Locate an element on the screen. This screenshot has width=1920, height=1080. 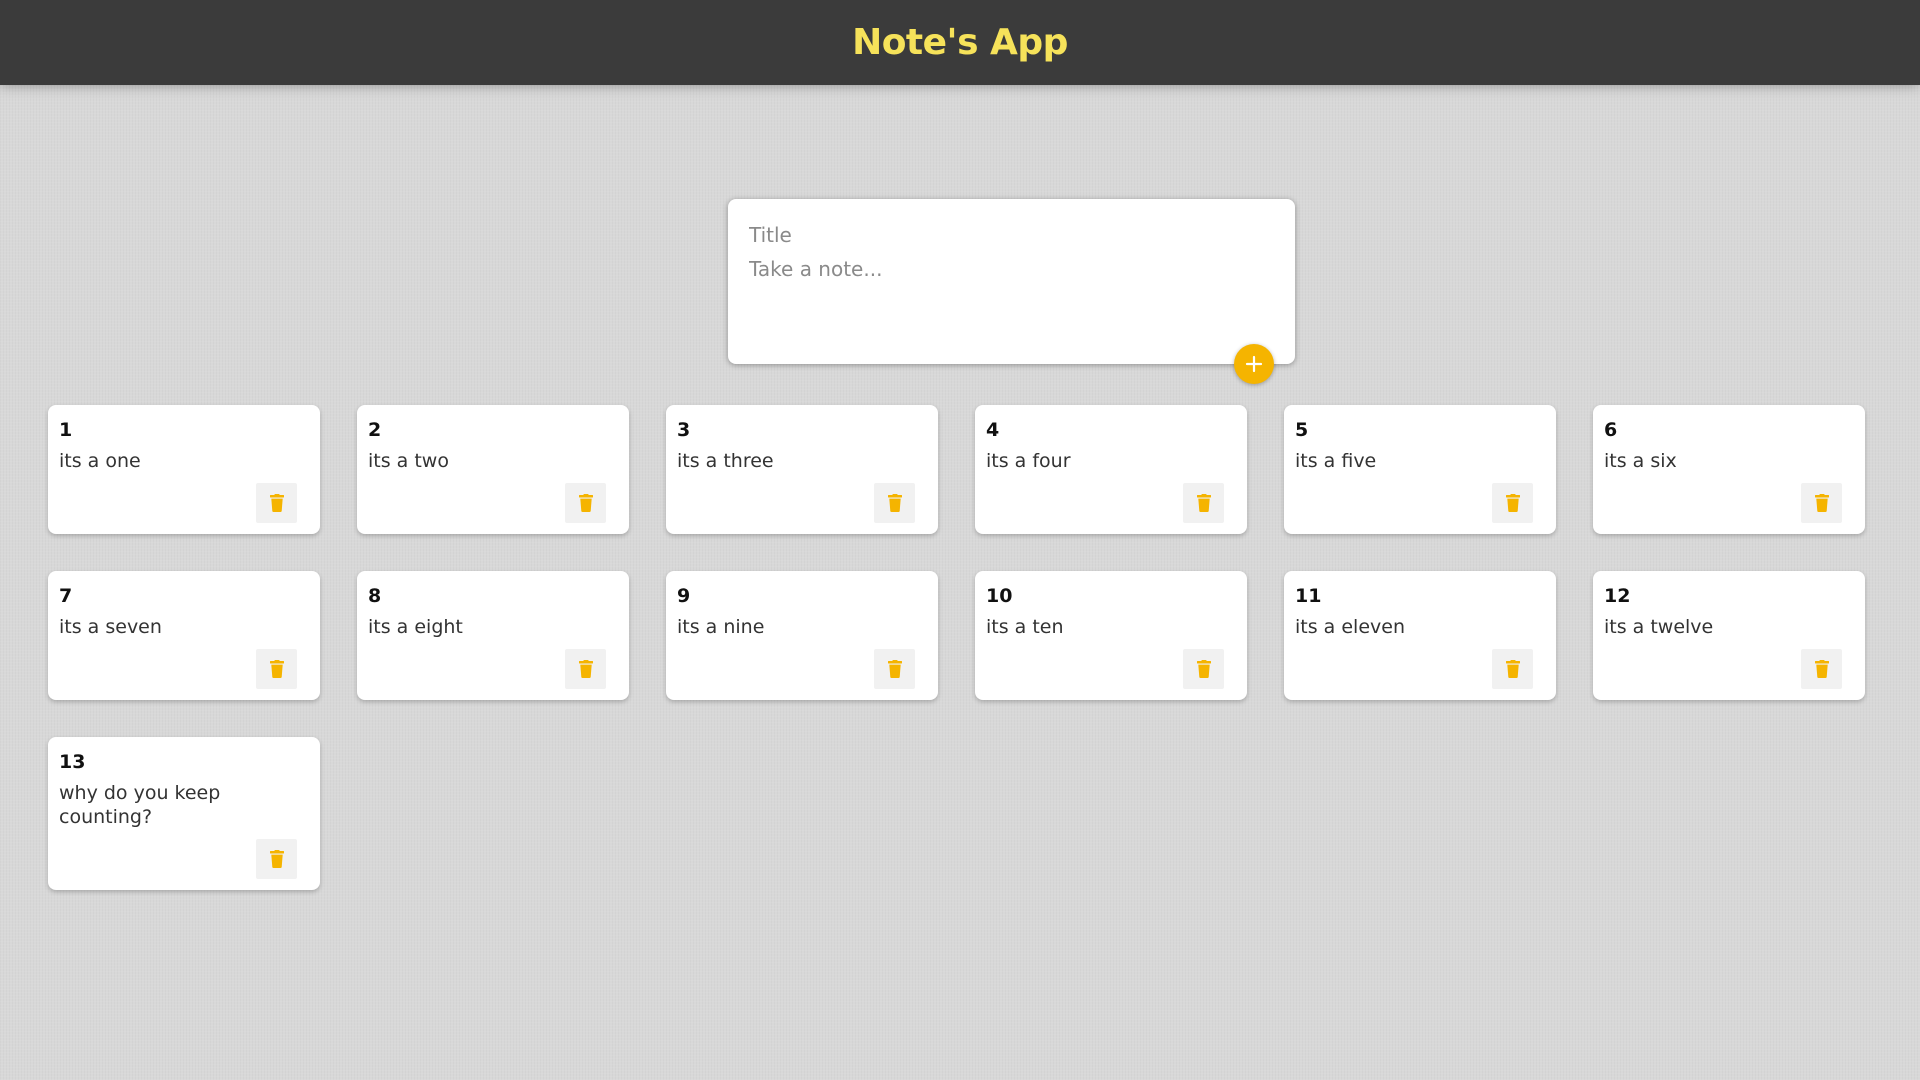
note-title: 6 is located at coordinates (1611, 430).